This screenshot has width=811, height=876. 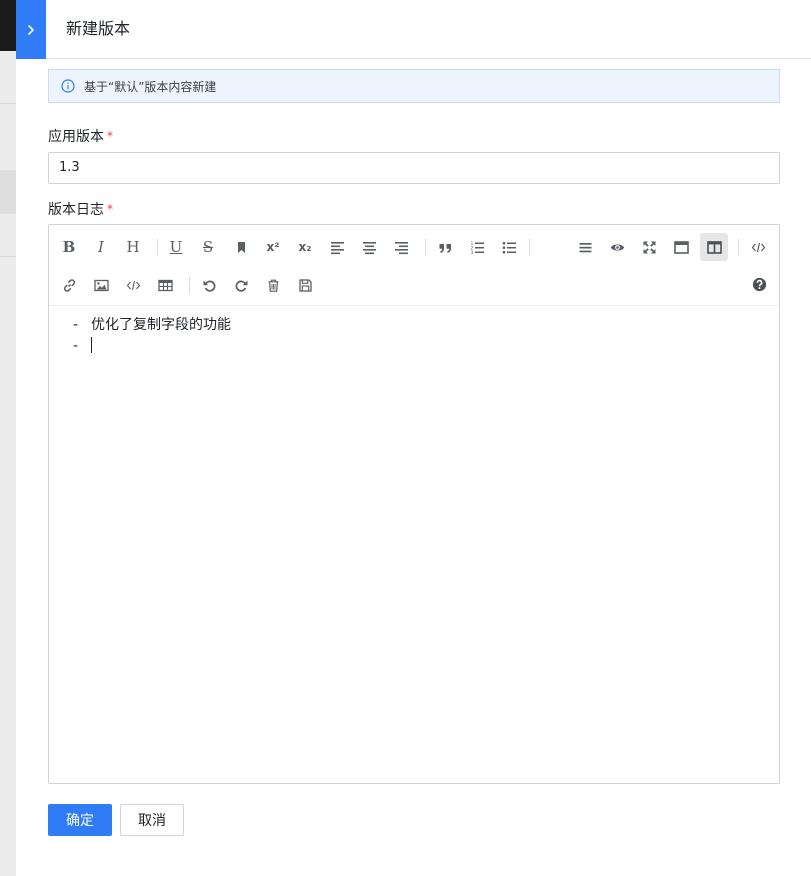 I want to click on quote-icon, so click(x=445, y=247).